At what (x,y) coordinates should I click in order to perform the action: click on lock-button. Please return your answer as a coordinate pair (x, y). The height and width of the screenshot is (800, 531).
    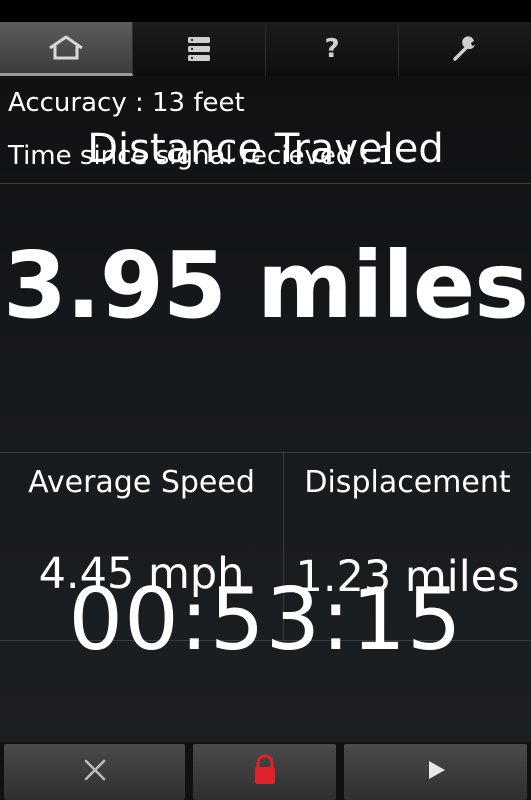
    Looking at the image, I should click on (264, 772).